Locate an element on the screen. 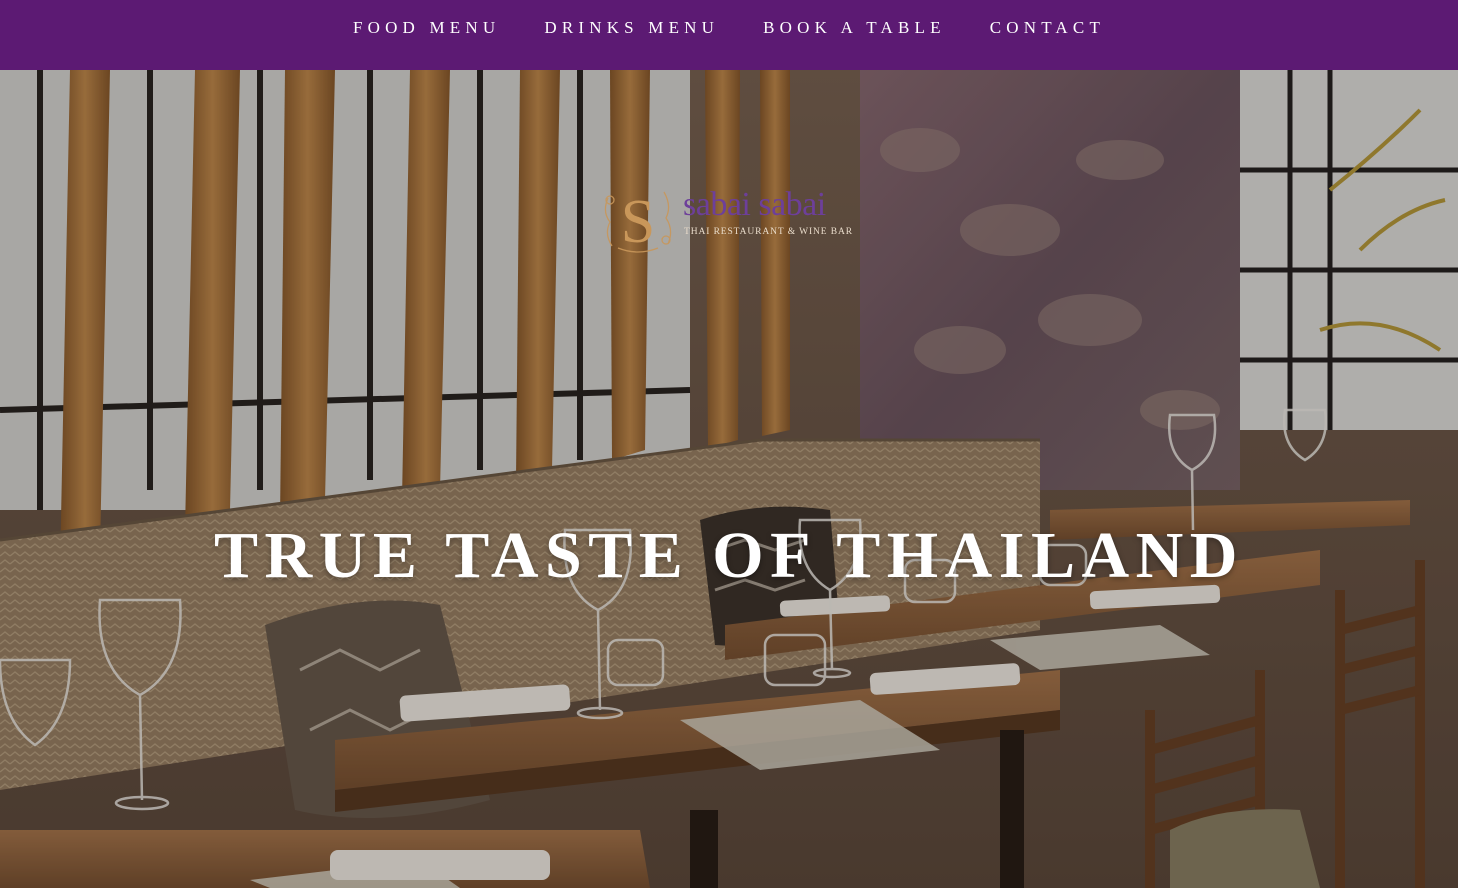  brand-logo: S sabai sabai THAI RESTAURANT & WINE BAR is located at coordinates (728, 218).